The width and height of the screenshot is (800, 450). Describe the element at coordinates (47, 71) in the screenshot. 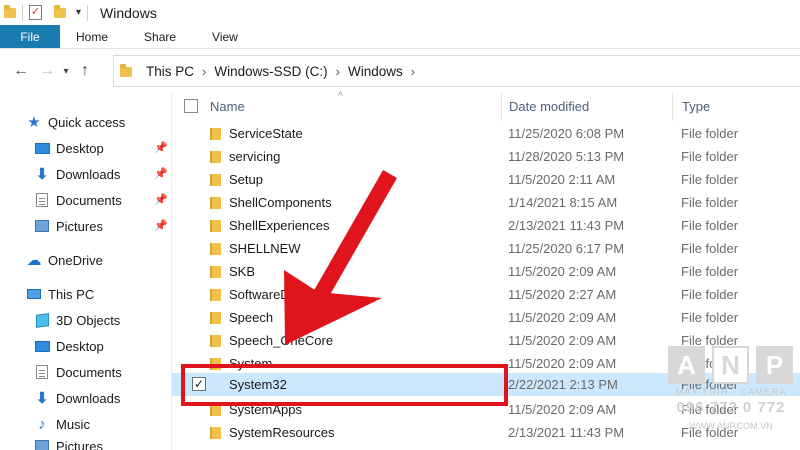

I see `forward-icon: →` at that location.